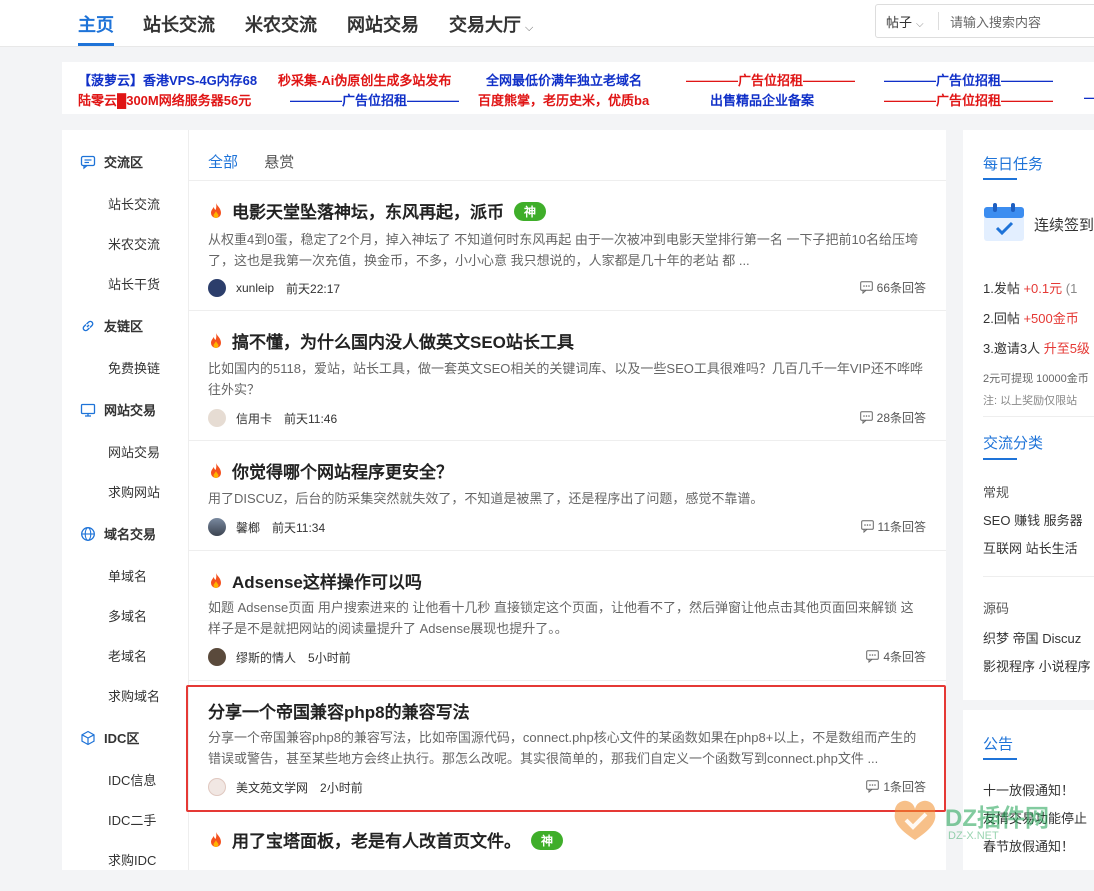 This screenshot has width=1094, height=891. What do you see at coordinates (248, 527) in the screenshot?
I see `thread-author: 馨榔` at bounding box center [248, 527].